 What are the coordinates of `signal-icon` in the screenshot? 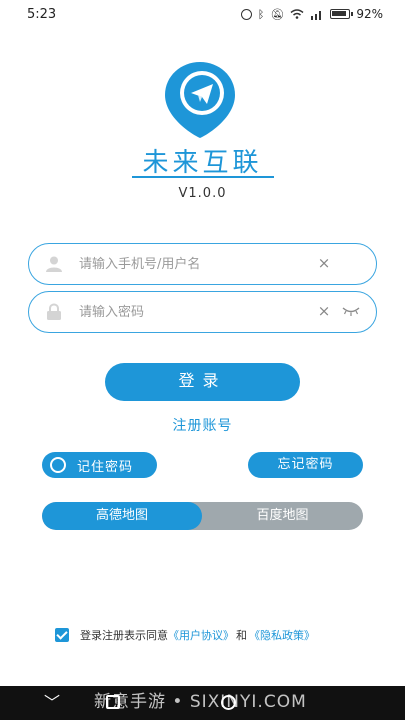 It's located at (316, 15).